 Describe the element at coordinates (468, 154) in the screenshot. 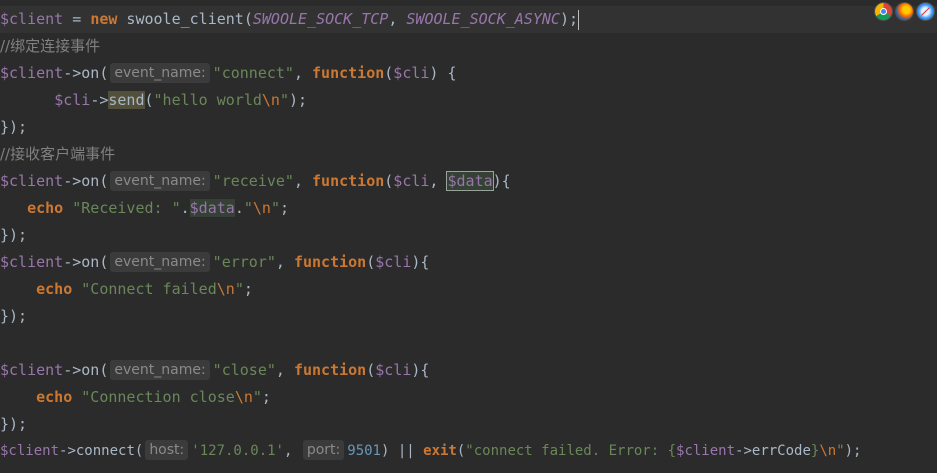

I see `code-line-6: //接收客户端事件` at that location.